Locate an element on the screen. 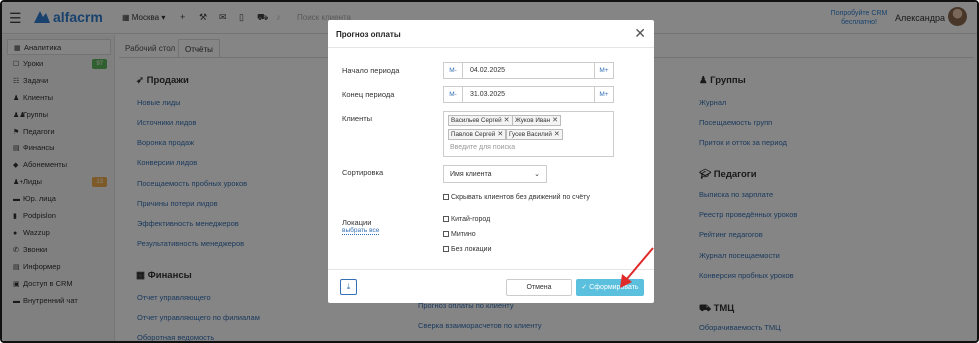 Image resolution: width=979 pixels, height=343 pixels. modal-header: Прогноз оплаты ✕ is located at coordinates (491, 34).